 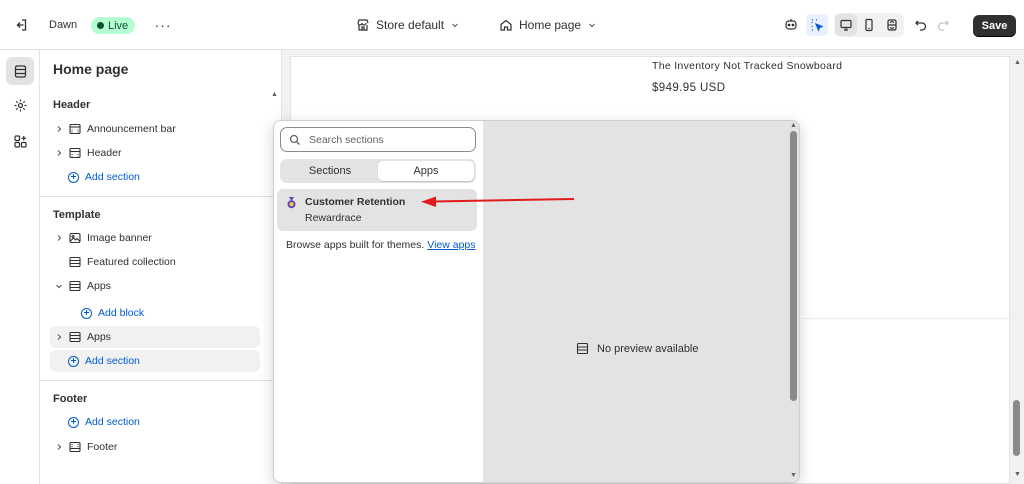 What do you see at coordinates (104, 422) in the screenshot?
I see `add-section-footer-button: Add section` at bounding box center [104, 422].